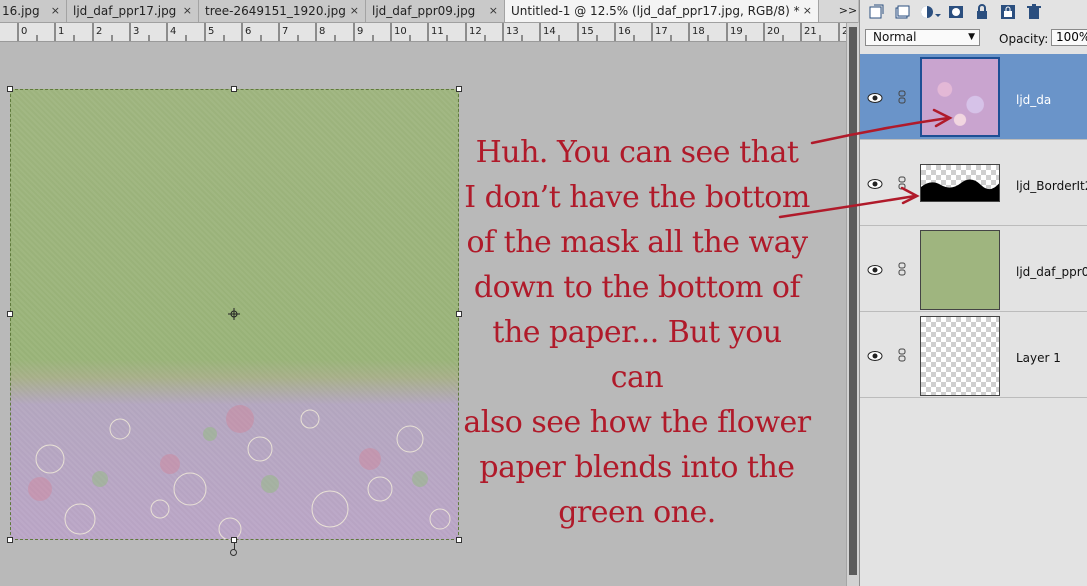 The image size is (1087, 586). What do you see at coordinates (248, 31) in the screenshot?
I see `ruler-number: 6` at bounding box center [248, 31].